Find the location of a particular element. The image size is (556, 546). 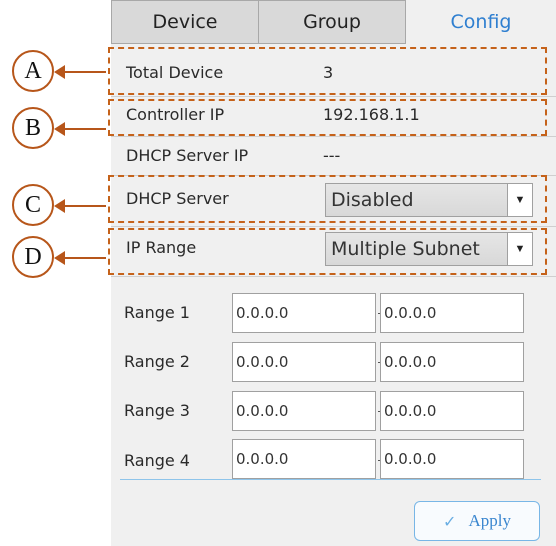

callout-arrow-a is located at coordinates (84, 72).